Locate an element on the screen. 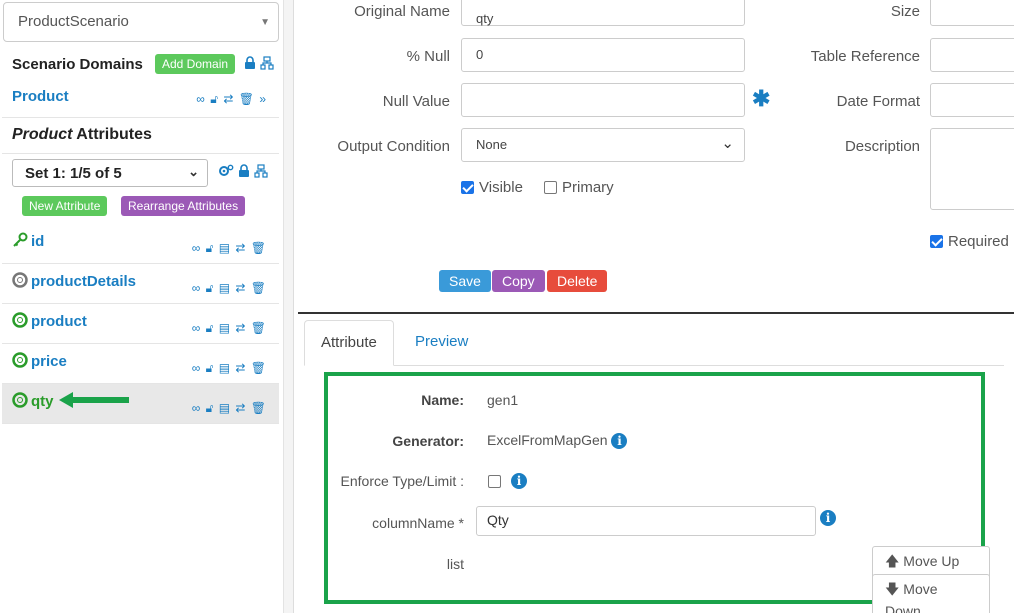 The height and width of the screenshot is (613, 1014). attribute-name: productDetails is located at coordinates (74, 281).